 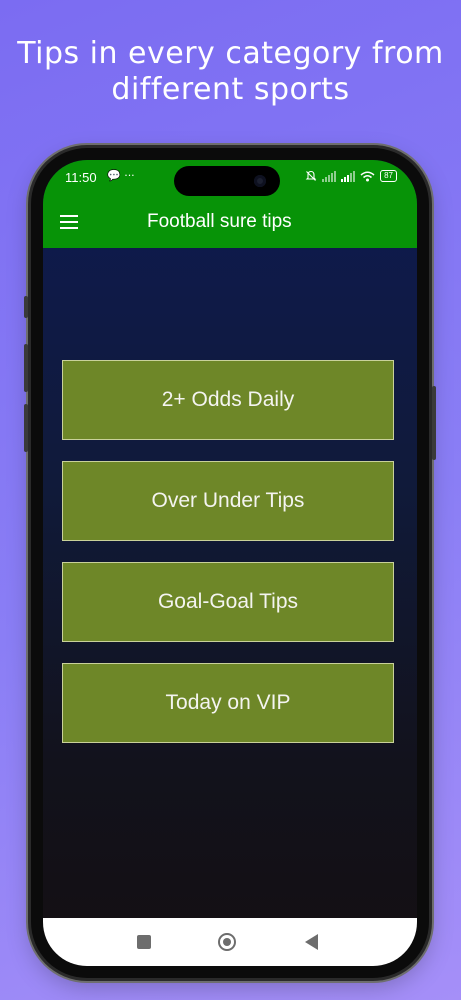 What do you see at coordinates (69, 222) in the screenshot?
I see `hamburger-menu-icon` at bounding box center [69, 222].